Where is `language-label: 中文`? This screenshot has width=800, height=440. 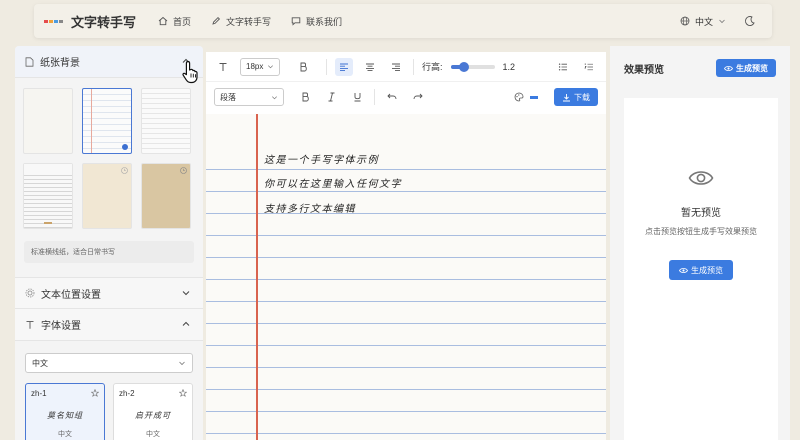
language-label: 中文 is located at coordinates (703, 21).